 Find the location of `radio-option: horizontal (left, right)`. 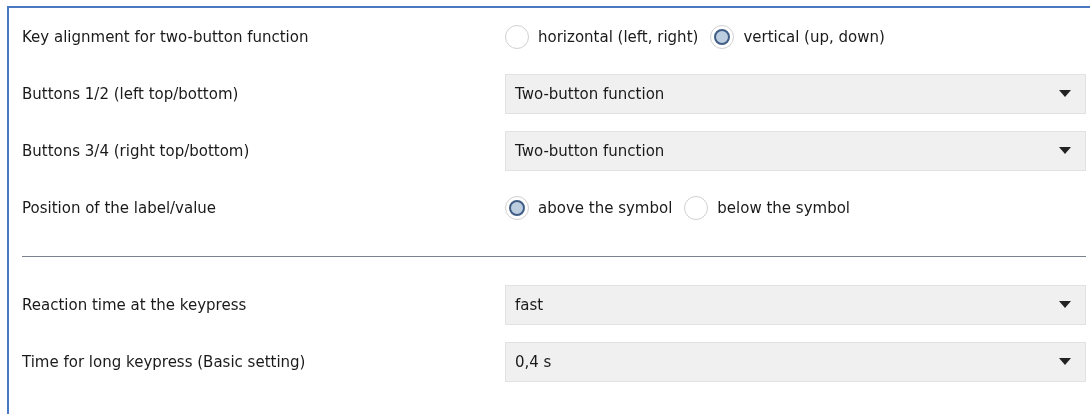

radio-option: horizontal (left, right) is located at coordinates (602, 36).